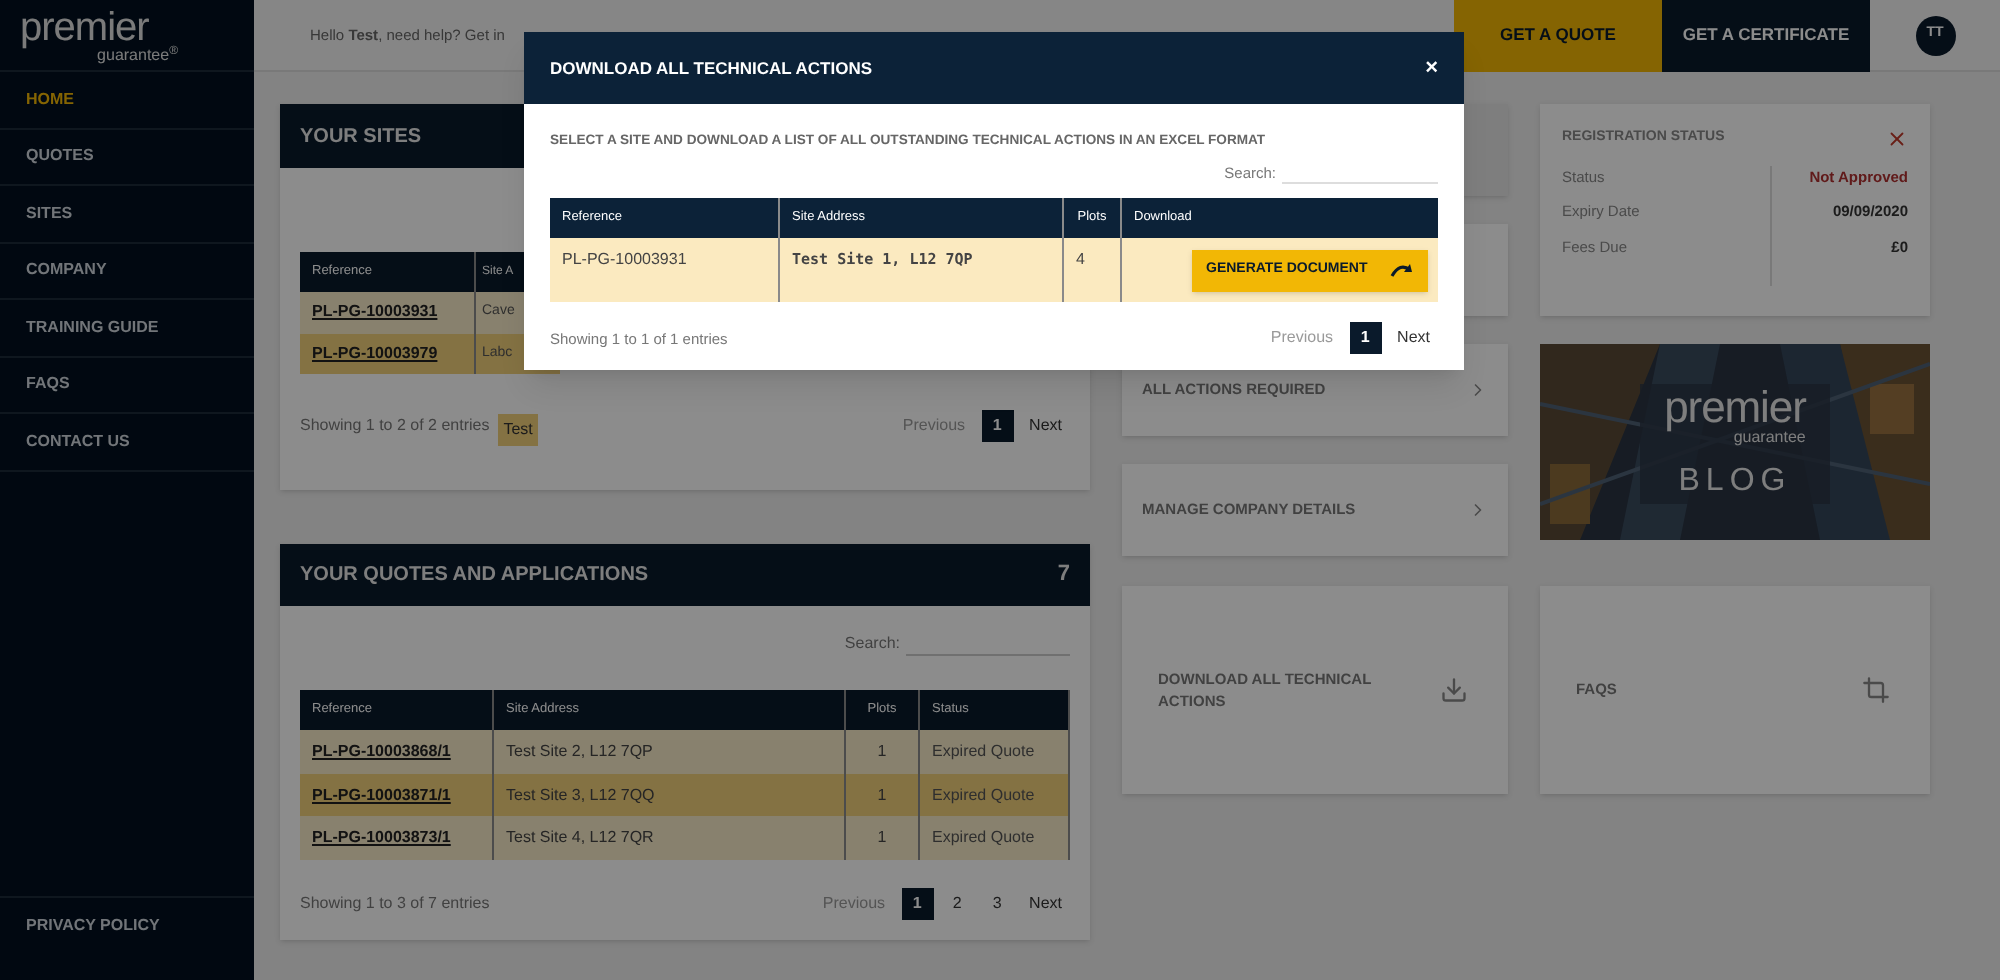 Image resolution: width=2000 pixels, height=980 pixels. I want to click on table-cell: 1, so click(883, 838).